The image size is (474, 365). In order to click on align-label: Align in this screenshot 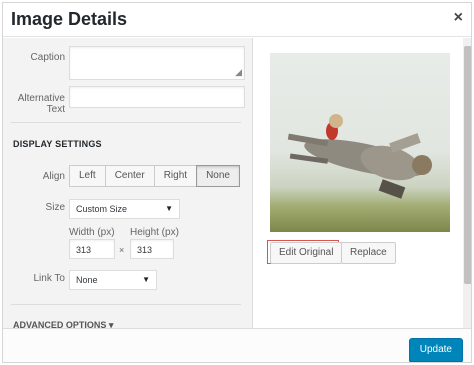, I will do `click(53, 176)`.